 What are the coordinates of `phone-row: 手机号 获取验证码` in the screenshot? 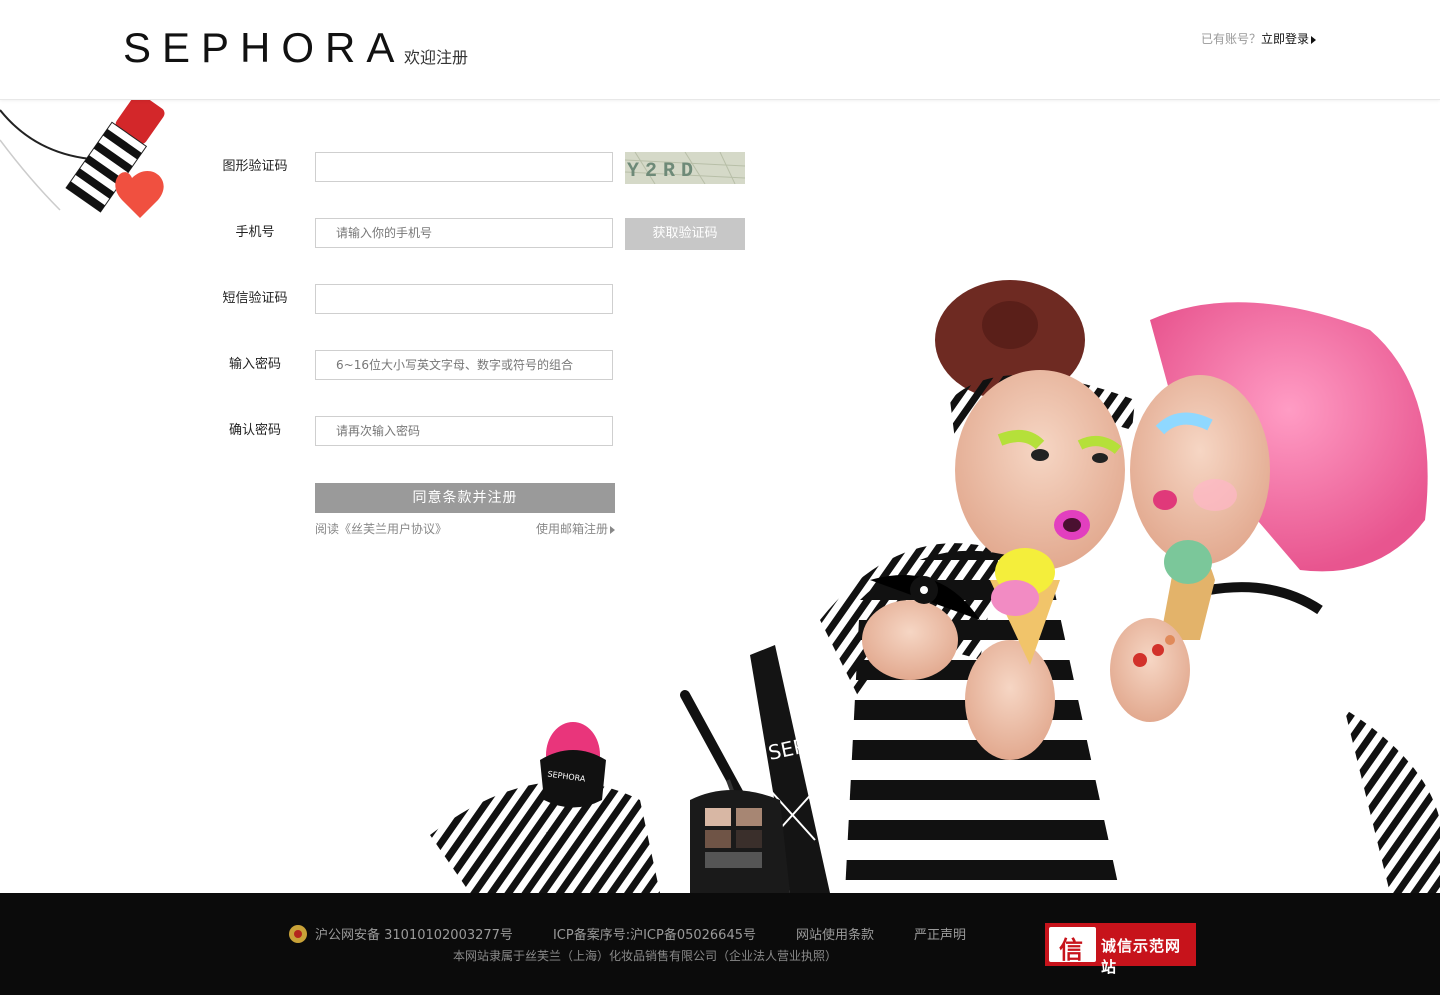 It's located at (380, 234).